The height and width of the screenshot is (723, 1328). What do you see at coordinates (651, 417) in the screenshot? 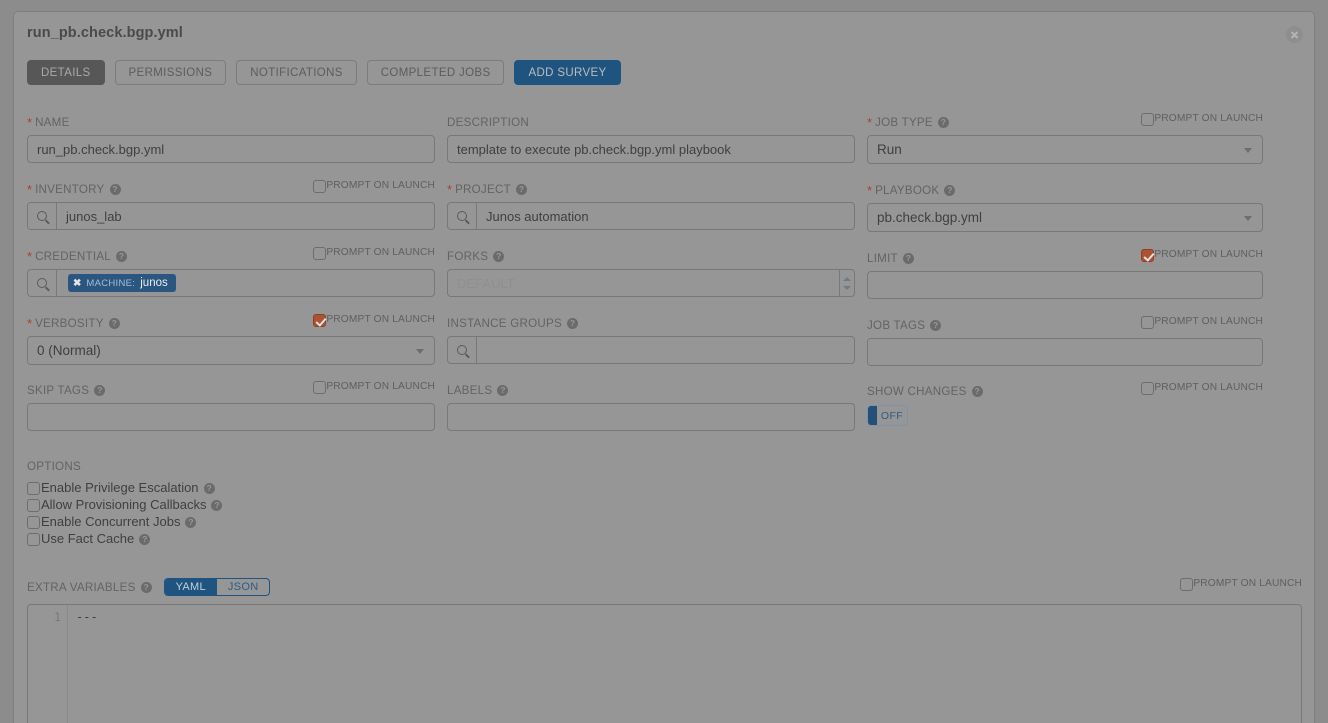
I see `labels-input` at bounding box center [651, 417].